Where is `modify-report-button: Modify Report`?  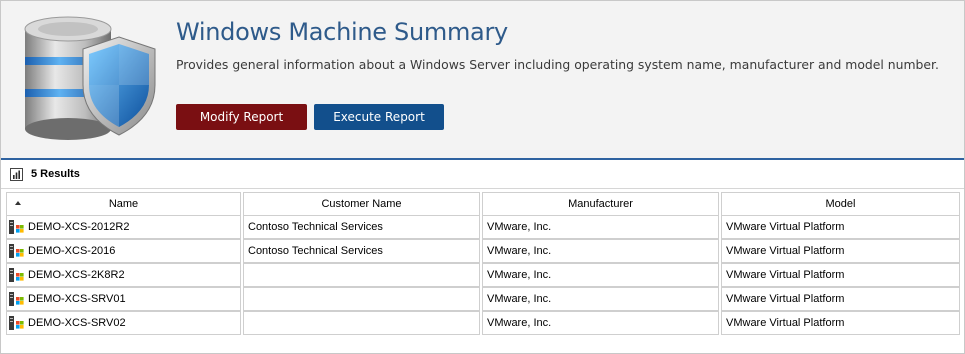
modify-report-button: Modify Report is located at coordinates (241, 117).